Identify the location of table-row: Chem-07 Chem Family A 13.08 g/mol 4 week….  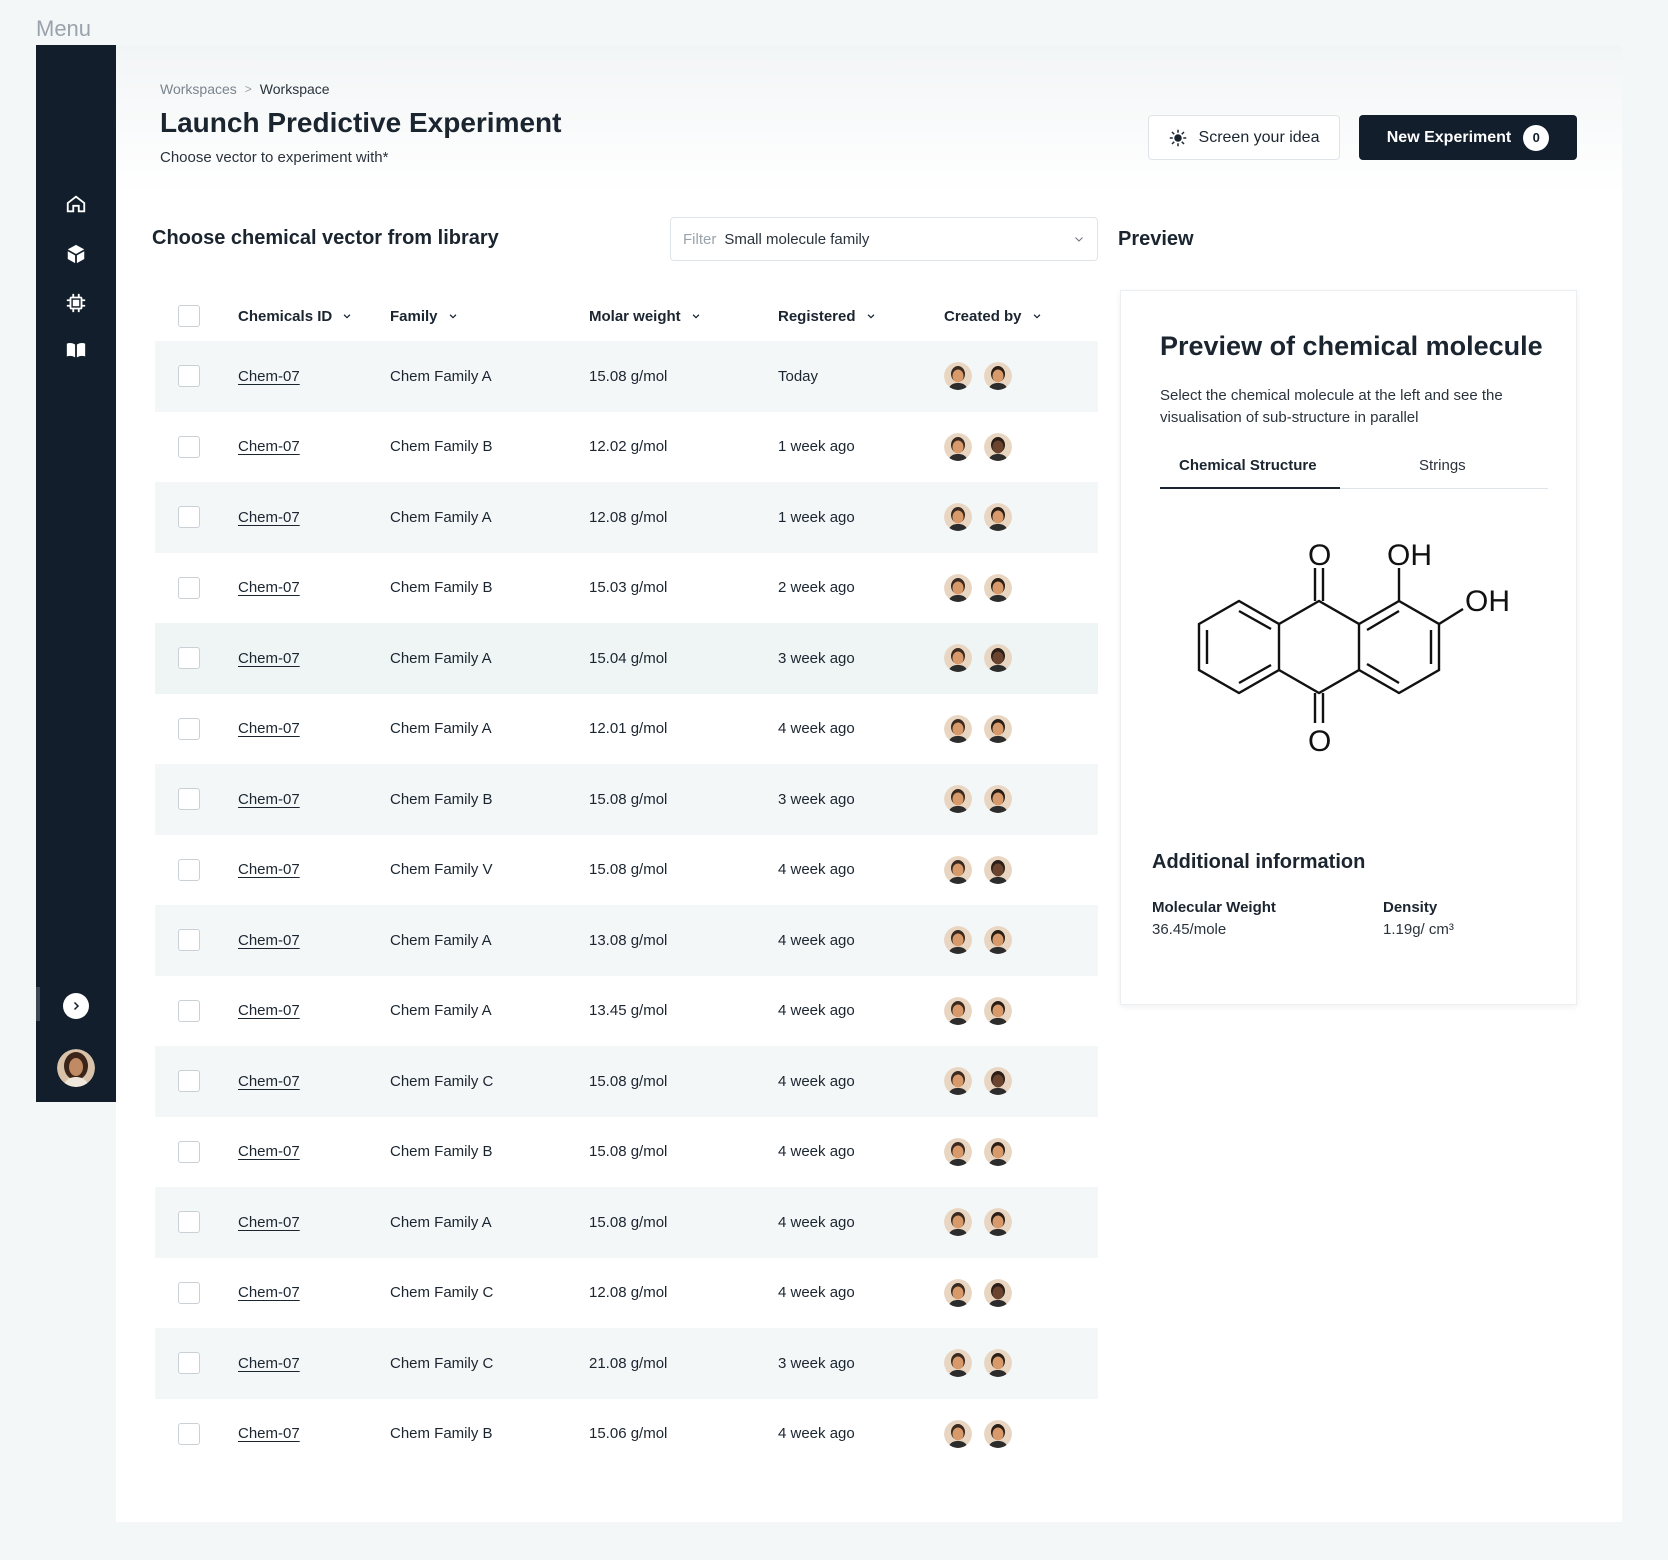
(626, 940).